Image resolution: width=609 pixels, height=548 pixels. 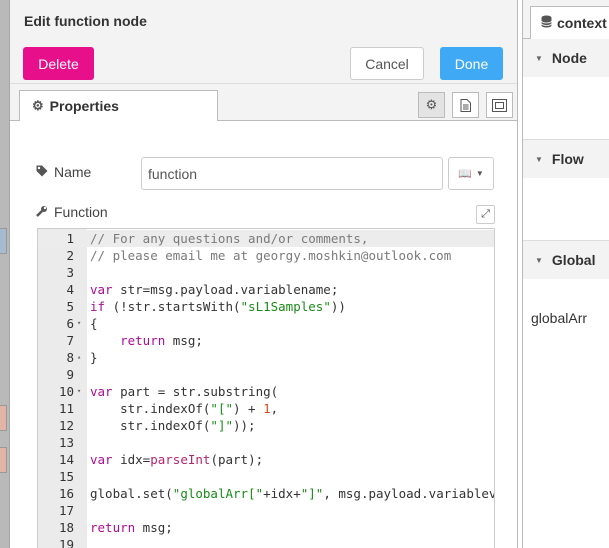 I want to click on code-text: str.indexOf("]"));, so click(x=173, y=425).